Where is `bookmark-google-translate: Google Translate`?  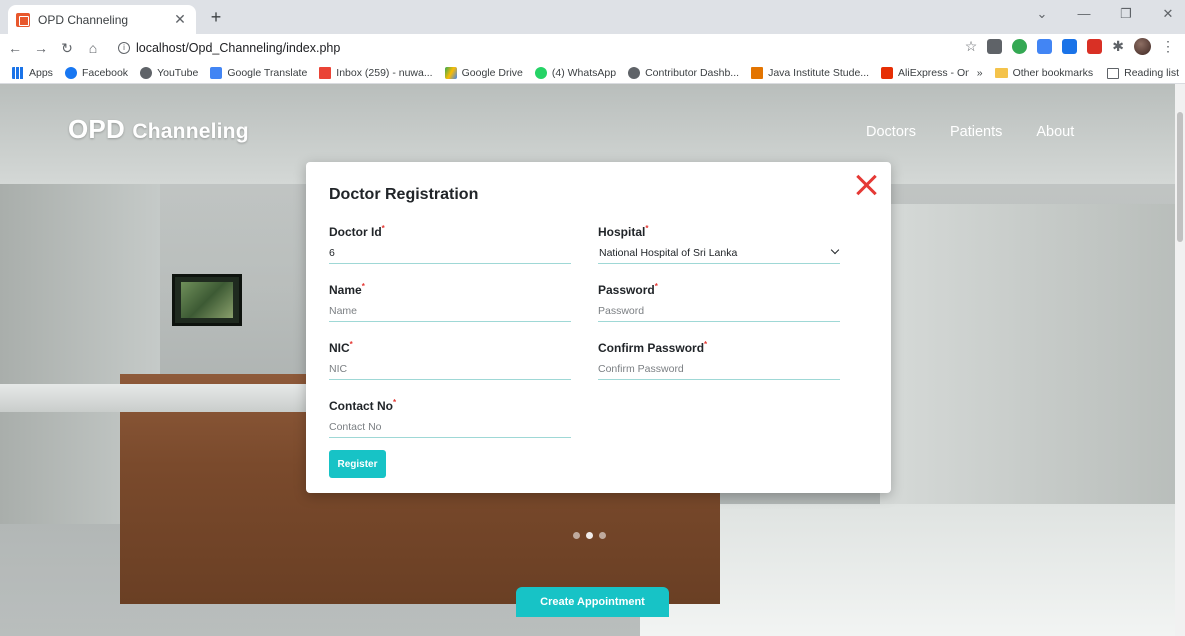 bookmark-google-translate: Google Translate is located at coordinates (258, 72).